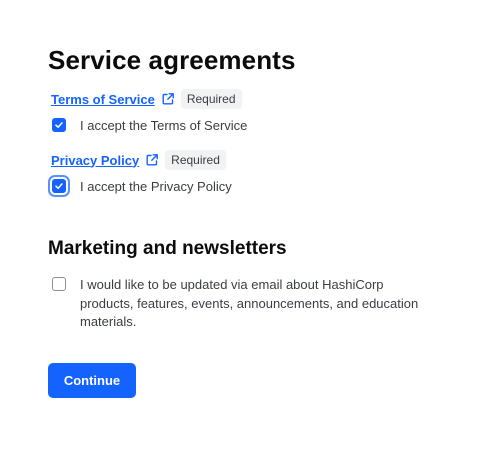  I want to click on privacy-policy-checkbox, so click(59, 186).